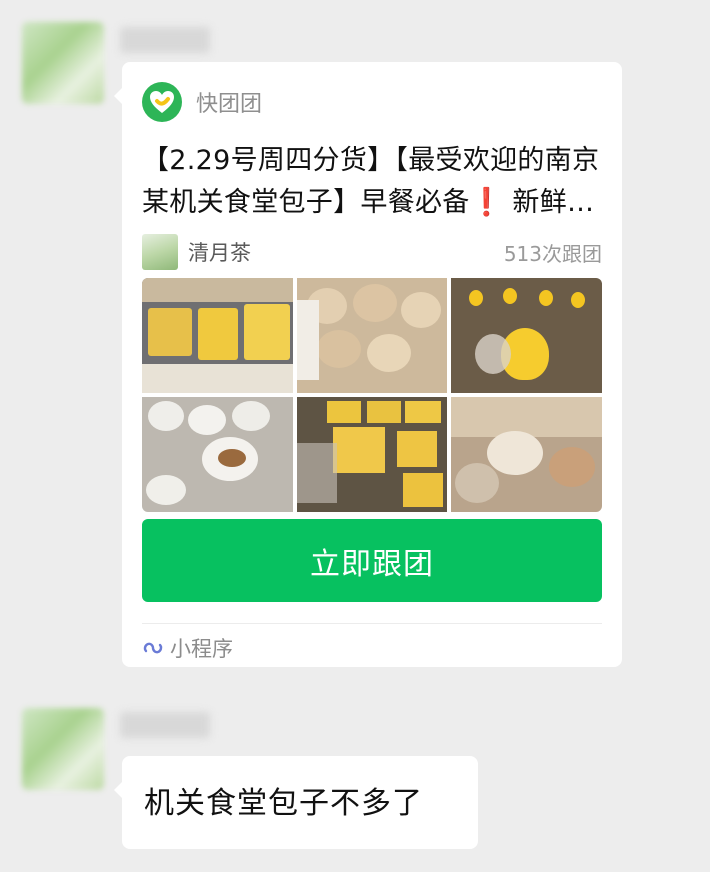 Image resolution: width=710 pixels, height=872 pixels. I want to click on card-app-header: 快团团, so click(202, 102).